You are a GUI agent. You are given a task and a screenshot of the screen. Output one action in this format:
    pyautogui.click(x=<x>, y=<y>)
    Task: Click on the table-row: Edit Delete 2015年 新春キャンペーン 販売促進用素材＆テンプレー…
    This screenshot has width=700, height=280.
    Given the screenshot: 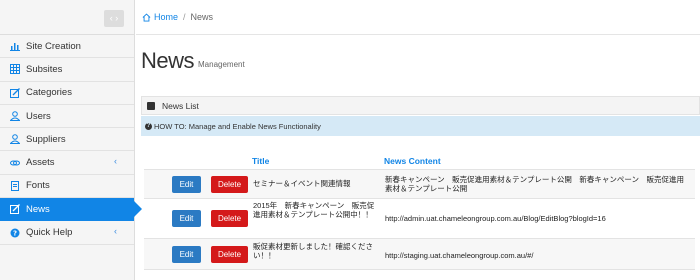 What is the action you would take?
    pyautogui.click(x=419, y=218)
    